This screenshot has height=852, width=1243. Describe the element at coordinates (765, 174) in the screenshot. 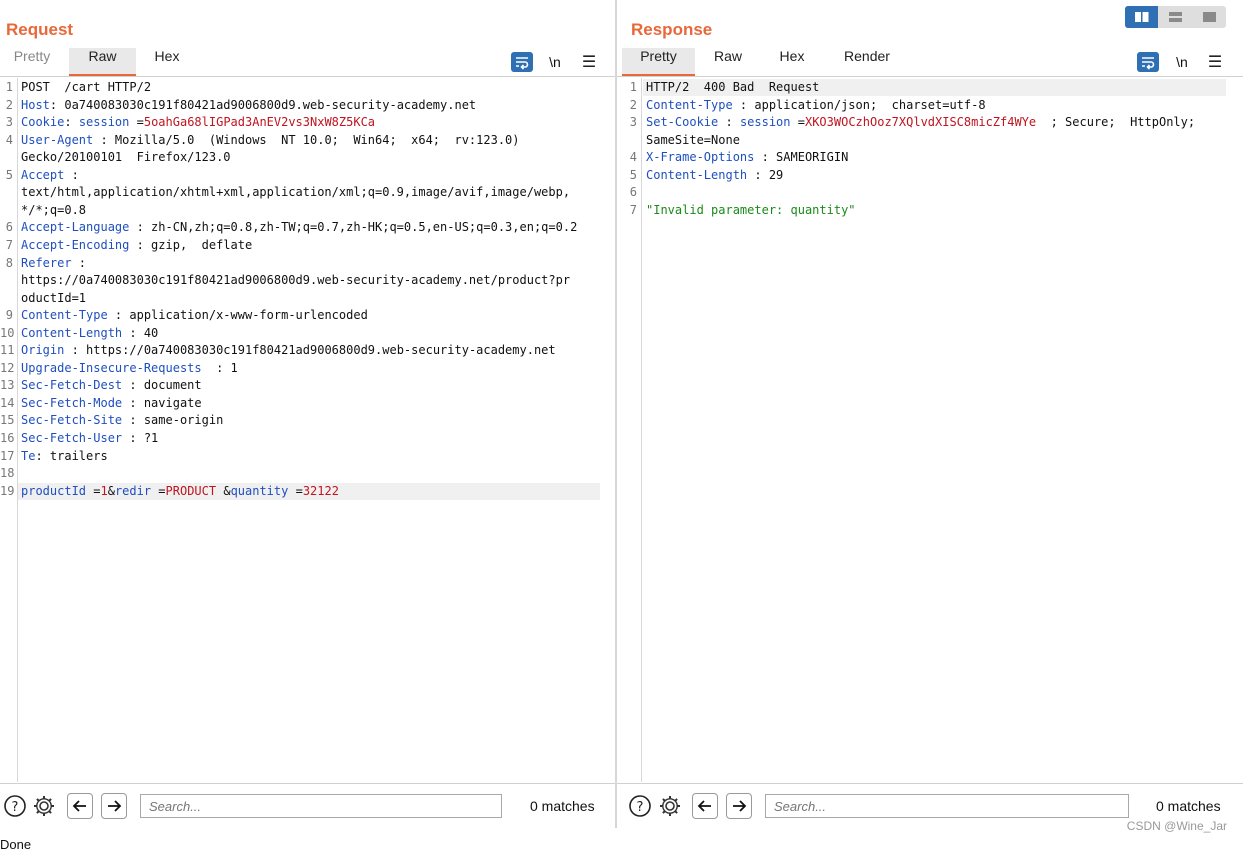

I see `code-text: : 29` at that location.